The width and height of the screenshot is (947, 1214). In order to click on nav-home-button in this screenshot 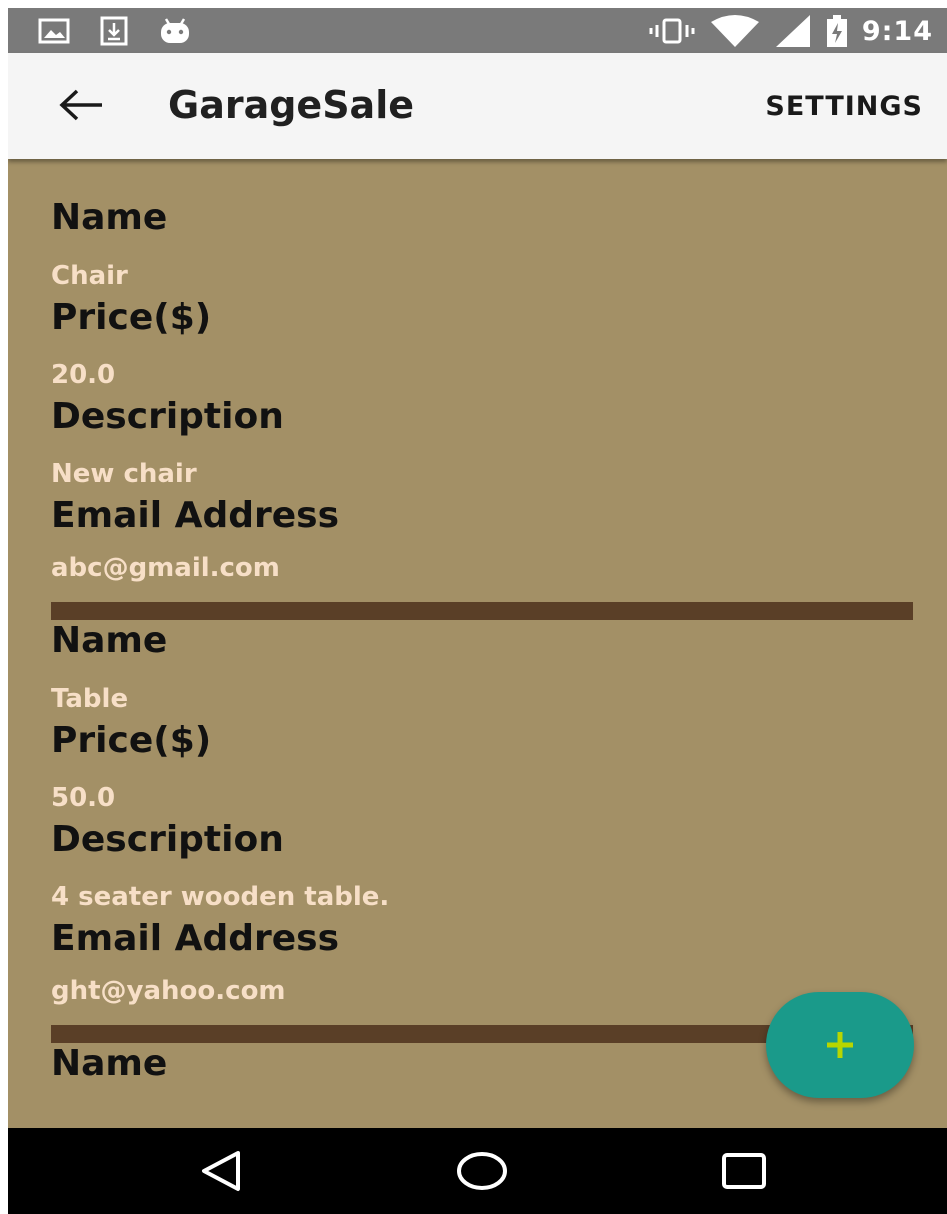, I will do `click(482, 1171)`.